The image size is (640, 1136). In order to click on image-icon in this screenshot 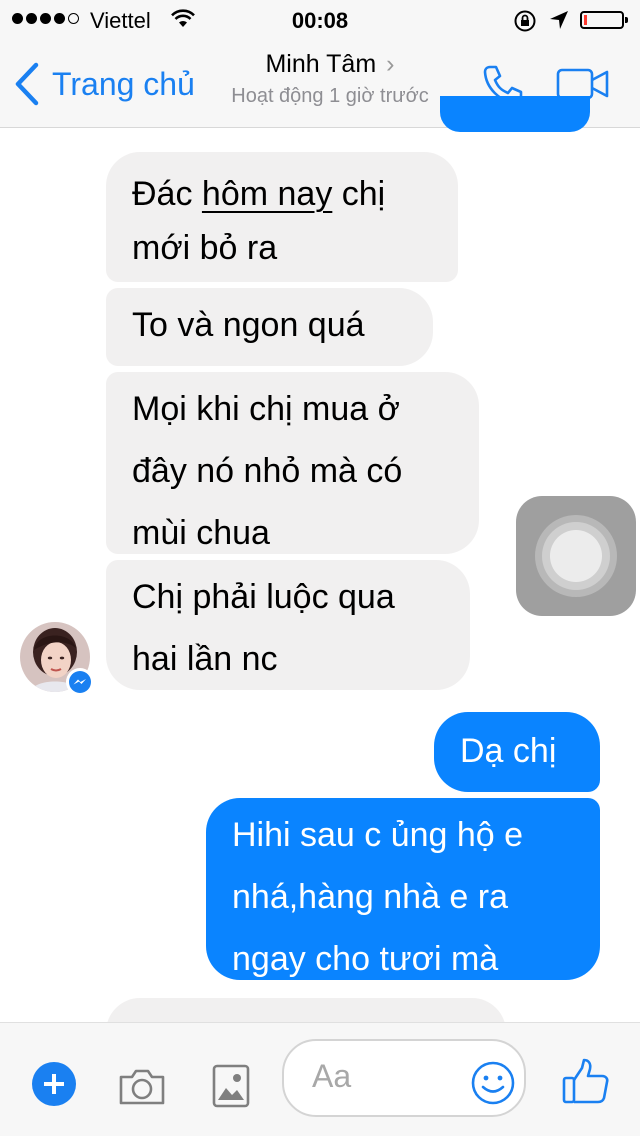, I will do `click(231, 1086)`.